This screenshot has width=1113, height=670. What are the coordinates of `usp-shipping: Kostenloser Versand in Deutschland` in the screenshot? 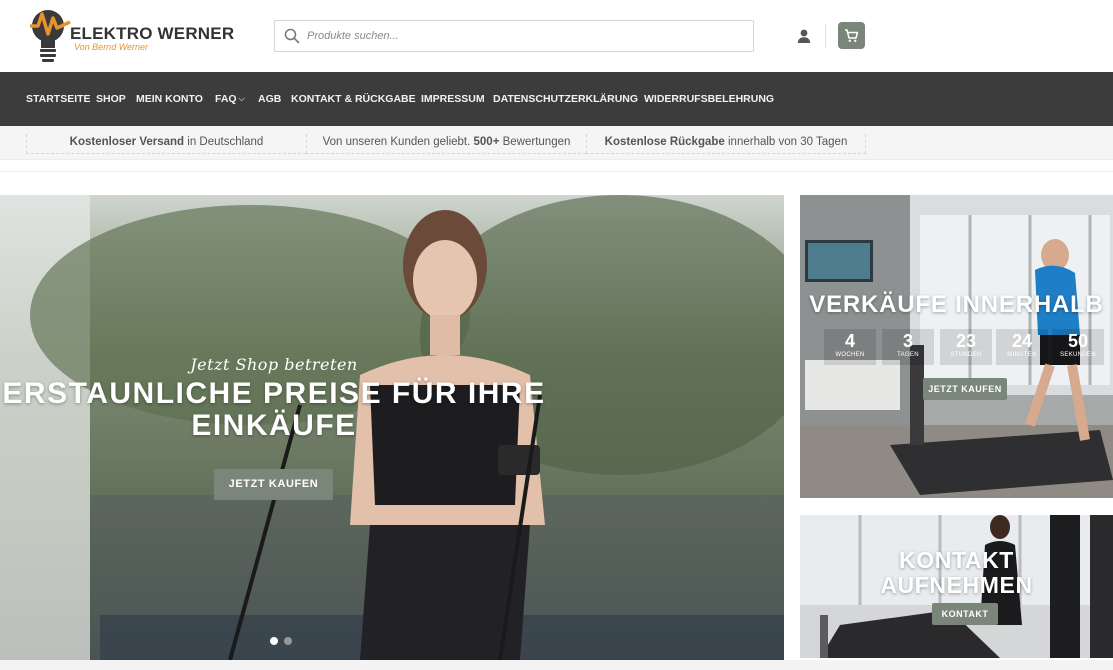 It's located at (166, 144).